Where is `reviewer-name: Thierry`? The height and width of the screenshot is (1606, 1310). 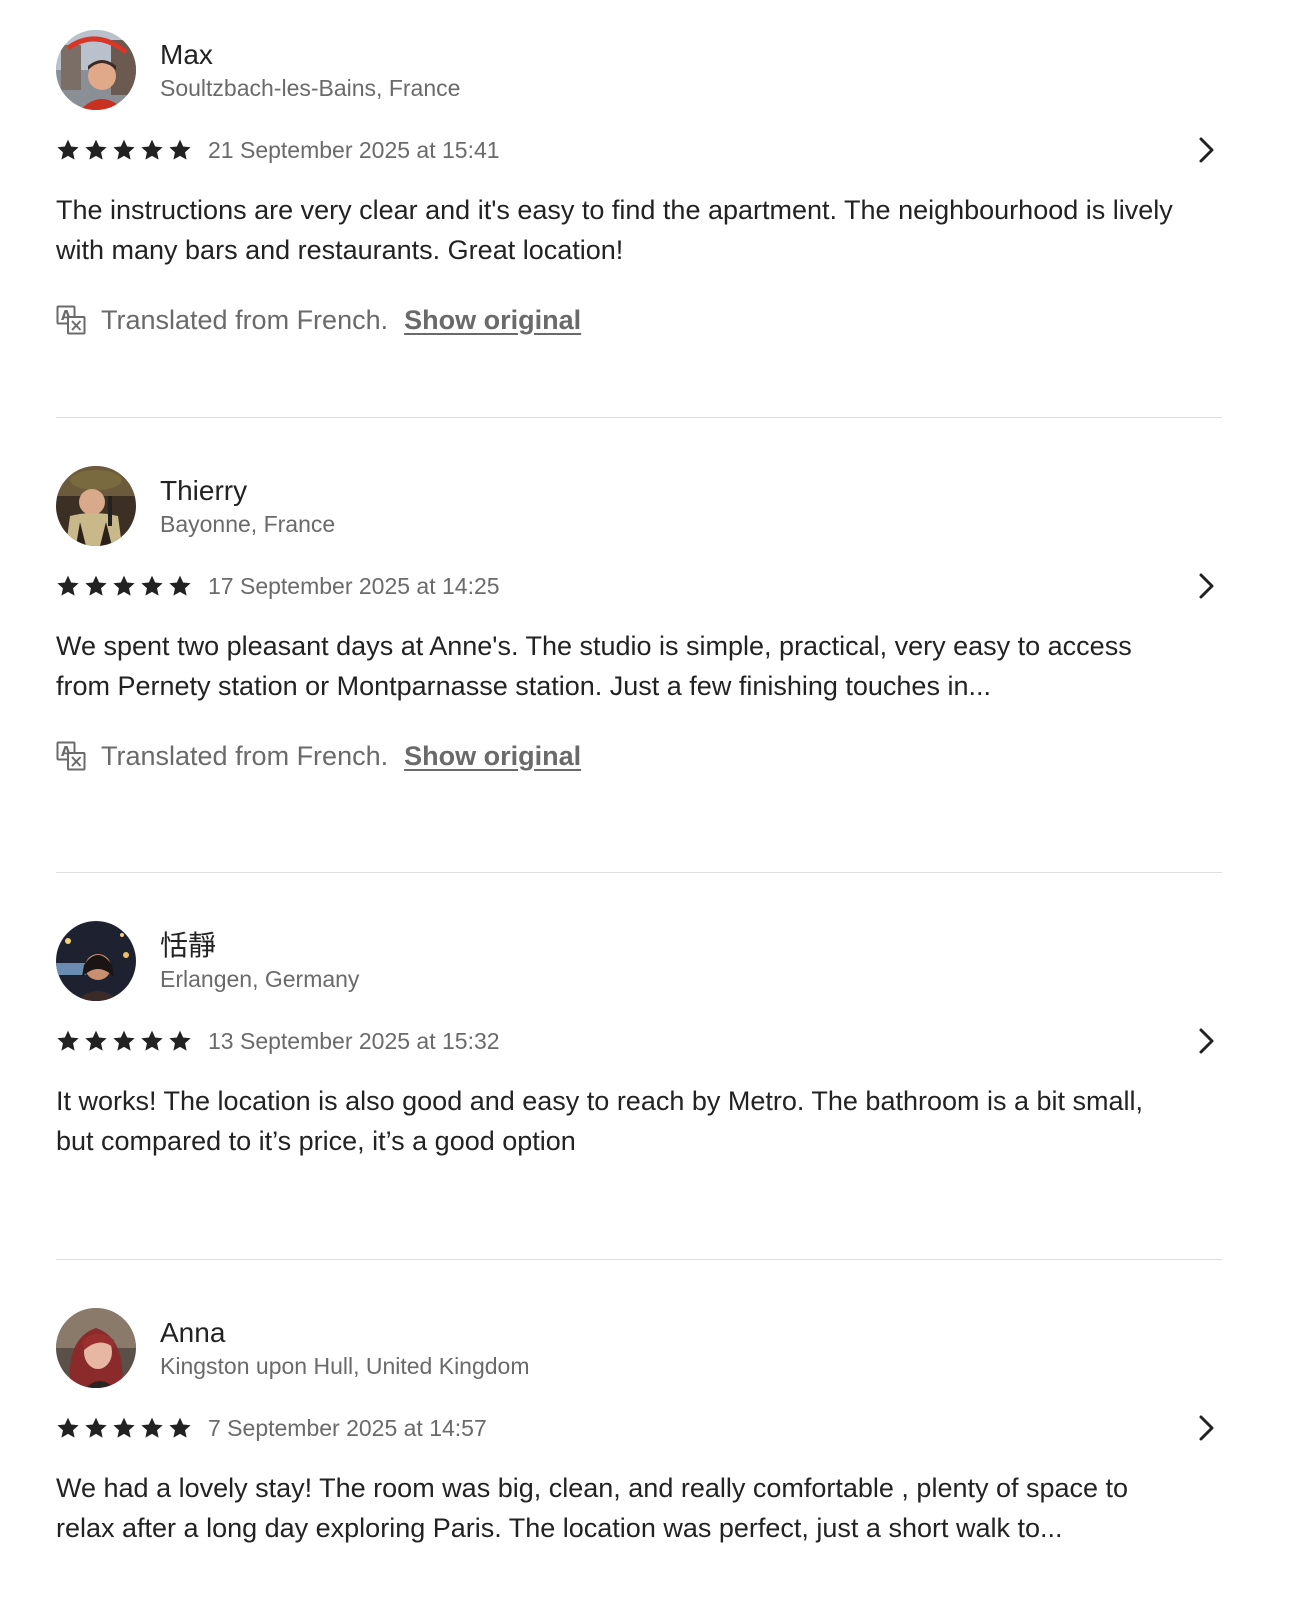
reviewer-name: Thierry is located at coordinates (204, 490).